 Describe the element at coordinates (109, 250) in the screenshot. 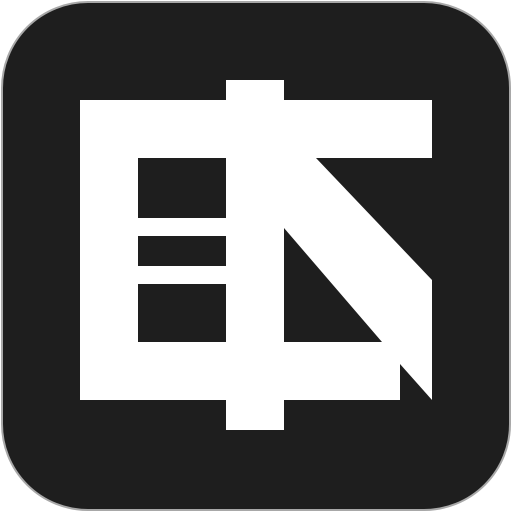

I see `glyph-left-bar` at that location.